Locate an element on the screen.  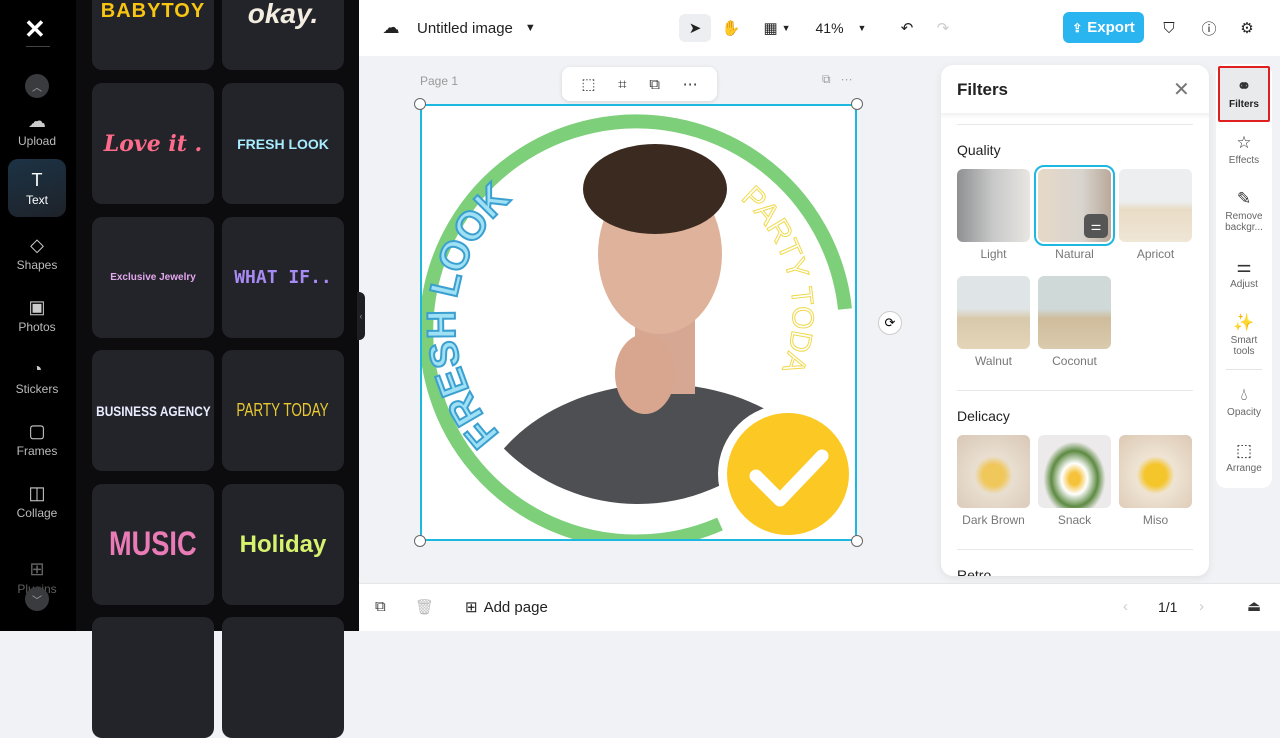
template-card: MUSIC is located at coordinates (153, 544).